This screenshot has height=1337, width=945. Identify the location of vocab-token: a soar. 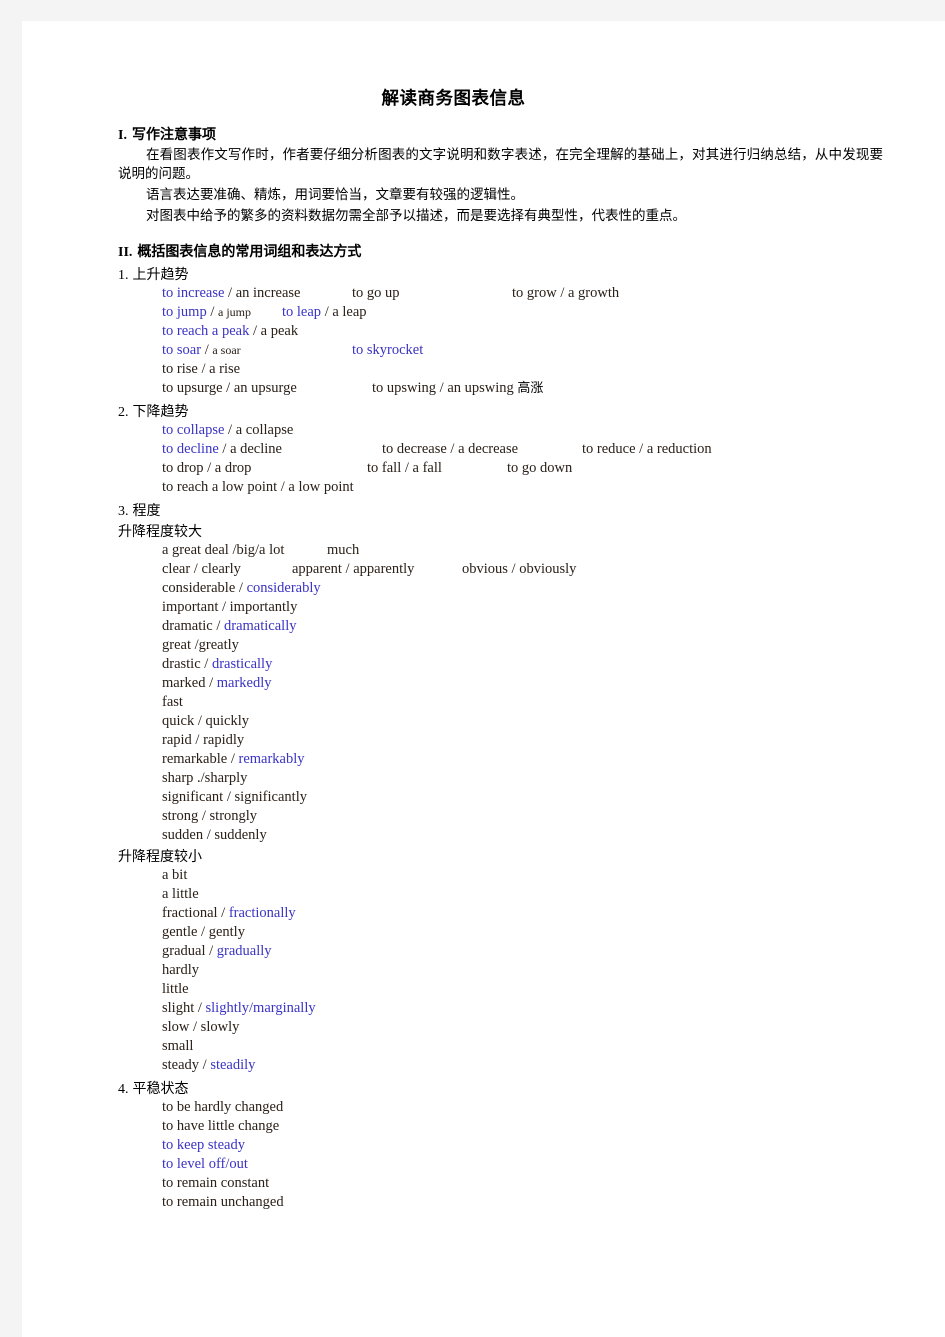
(226, 349).